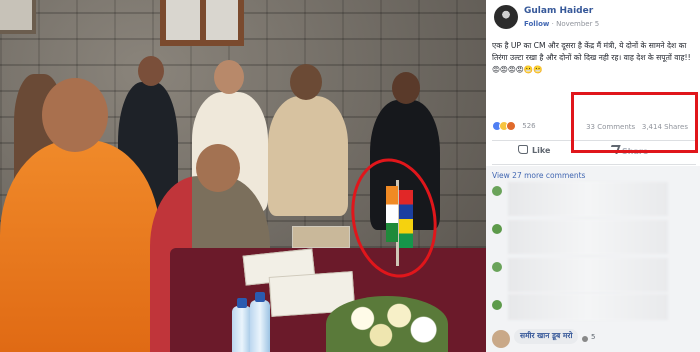  I want to click on signing-person-head, so click(218, 168).